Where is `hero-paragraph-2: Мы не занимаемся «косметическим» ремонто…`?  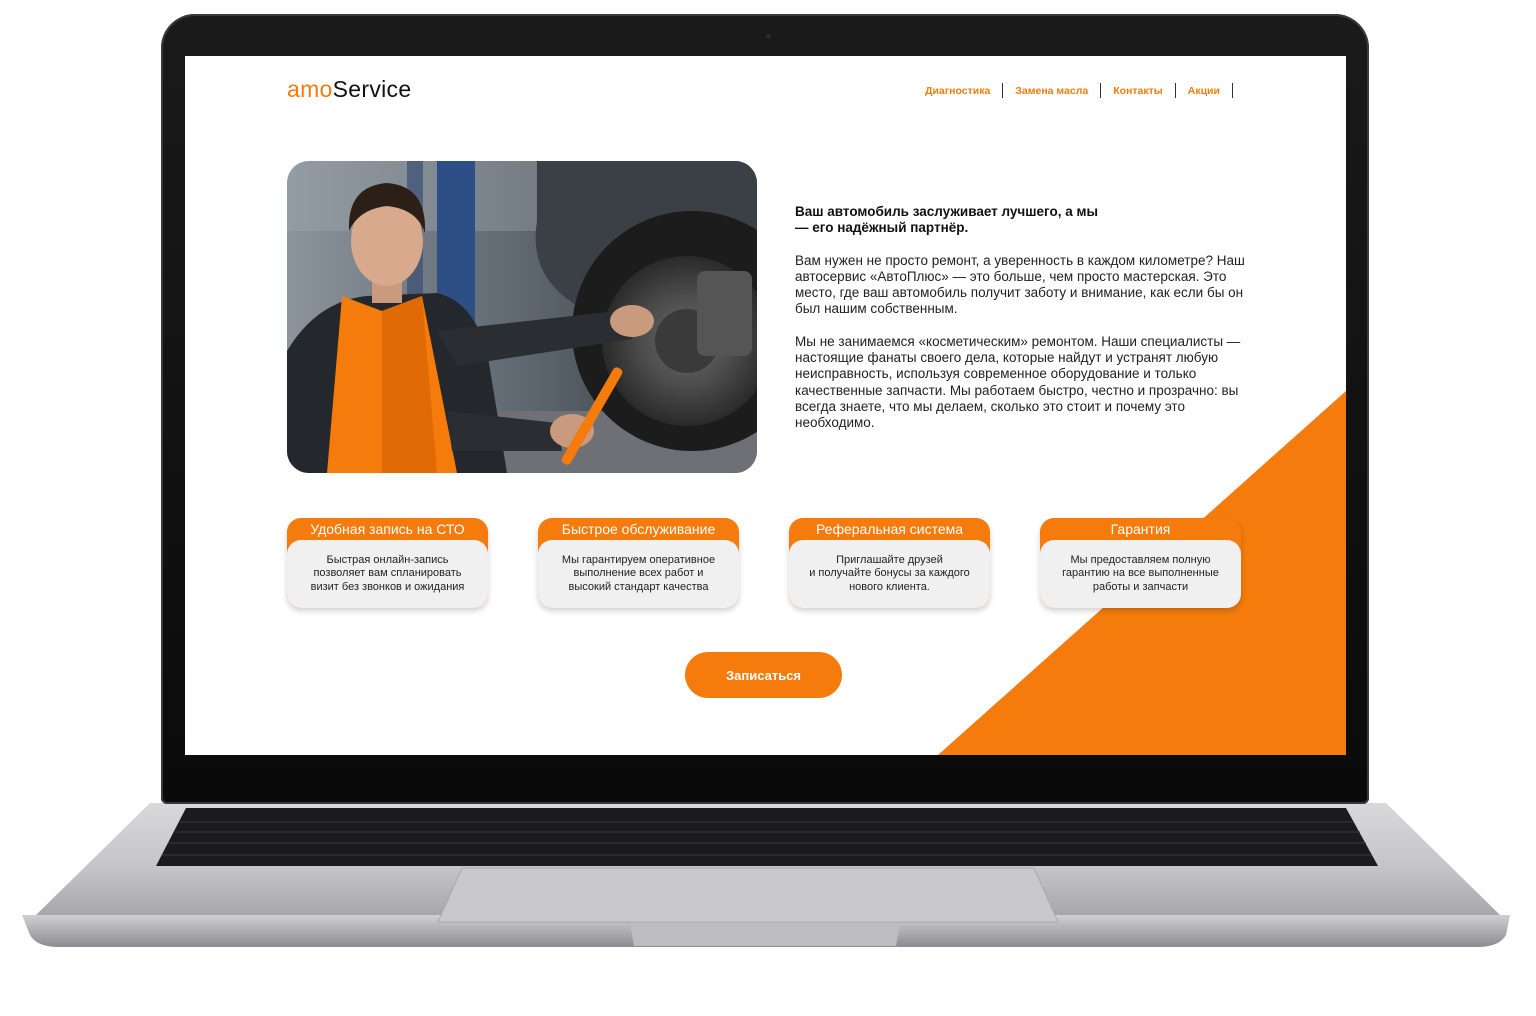
hero-paragraph-2: Мы не занимаемся «косметическим» ремонто… is located at coordinates (1018, 382).